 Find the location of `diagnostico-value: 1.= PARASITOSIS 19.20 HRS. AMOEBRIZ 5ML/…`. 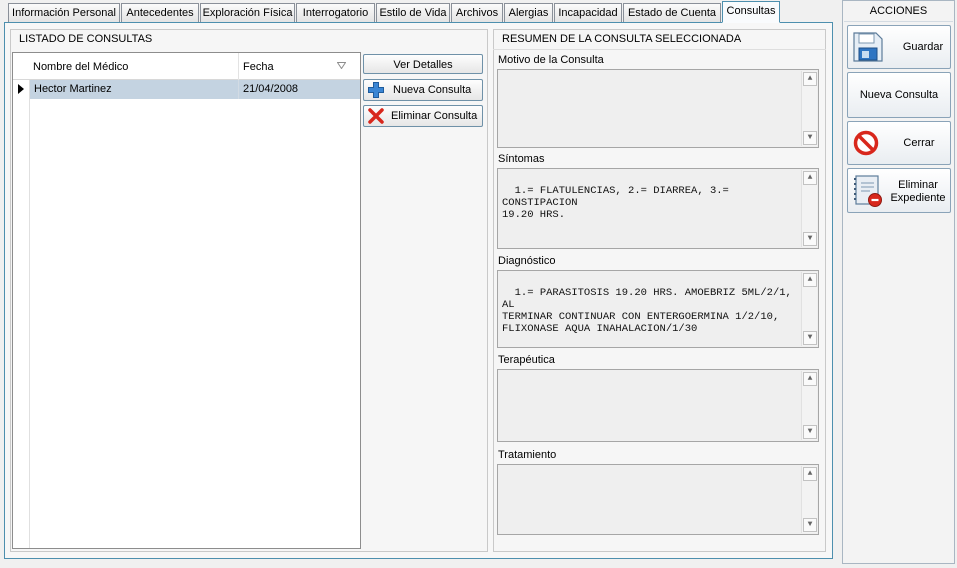

diagnostico-value: 1.= PARASITOSIS 19.20 HRS. AMOEBRIZ 5ML/… is located at coordinates (647, 311).